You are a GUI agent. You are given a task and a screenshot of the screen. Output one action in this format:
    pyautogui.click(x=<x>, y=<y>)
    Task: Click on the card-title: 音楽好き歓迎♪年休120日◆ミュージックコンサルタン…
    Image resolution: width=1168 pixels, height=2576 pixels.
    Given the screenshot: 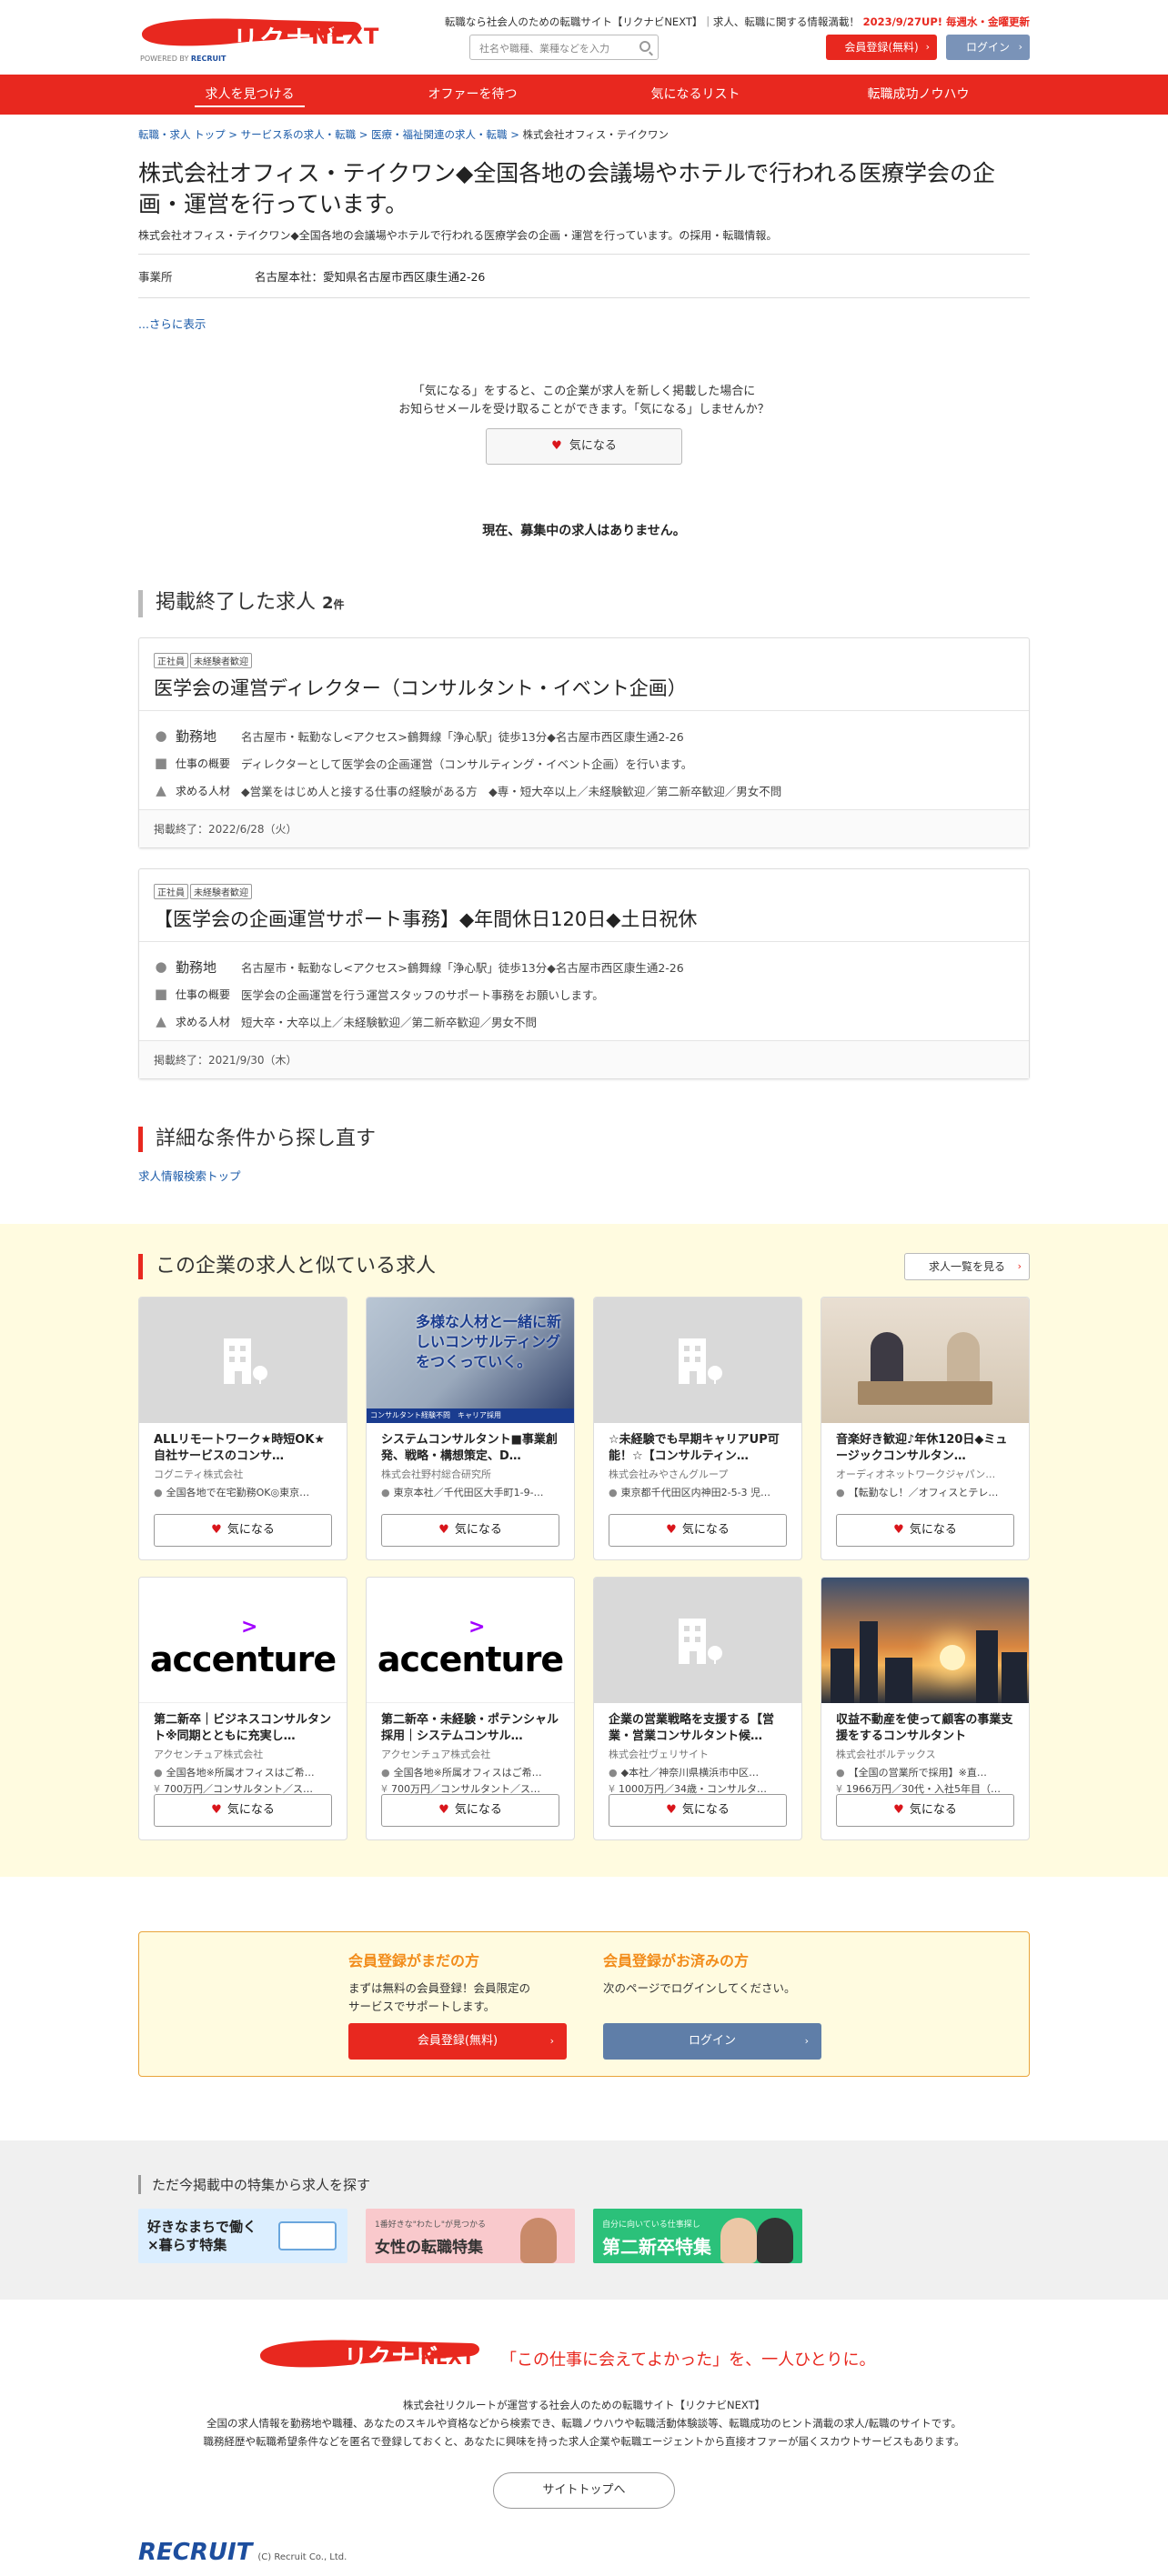 What is the action you would take?
    pyautogui.click(x=925, y=1444)
    